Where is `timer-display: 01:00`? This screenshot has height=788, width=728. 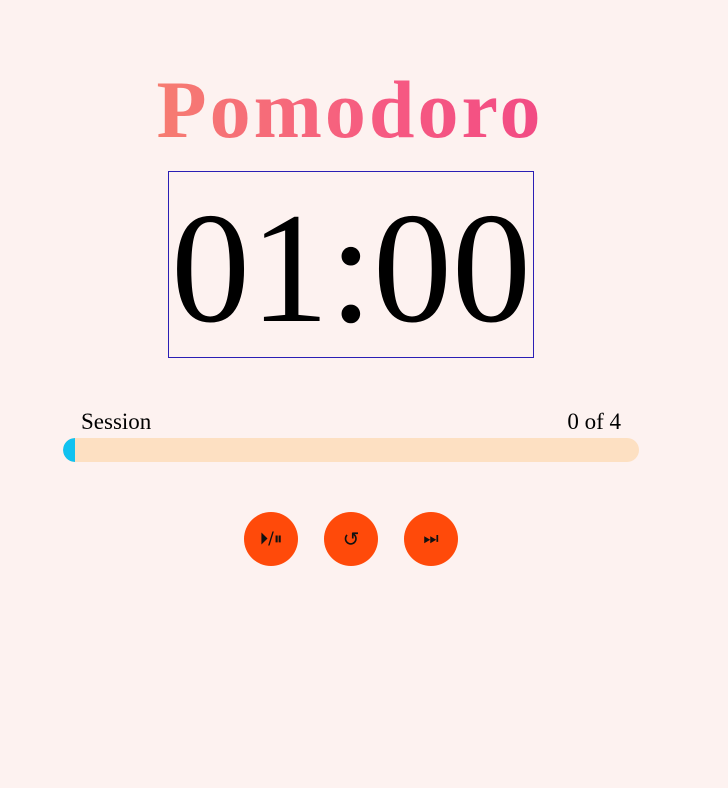 timer-display: 01:00 is located at coordinates (351, 264).